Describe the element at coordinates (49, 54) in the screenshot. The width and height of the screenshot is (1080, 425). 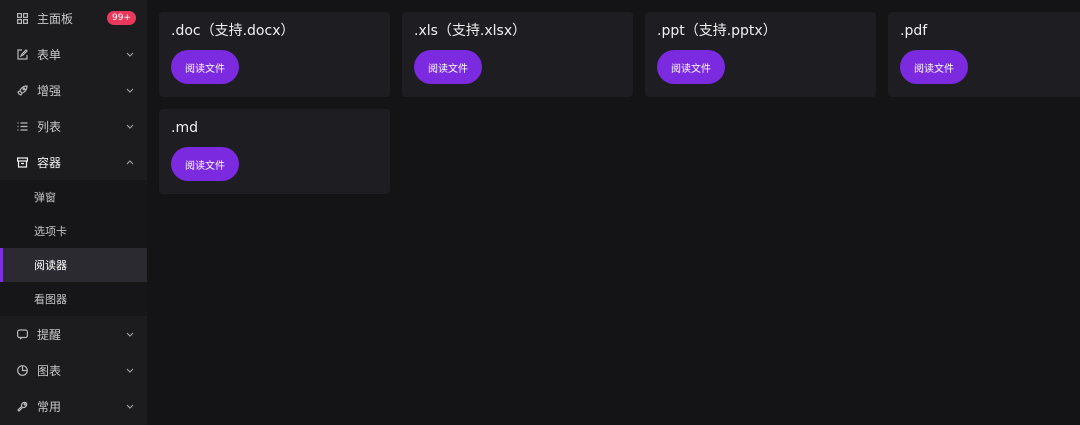
I see `sidebar-item-label: 表单` at that location.